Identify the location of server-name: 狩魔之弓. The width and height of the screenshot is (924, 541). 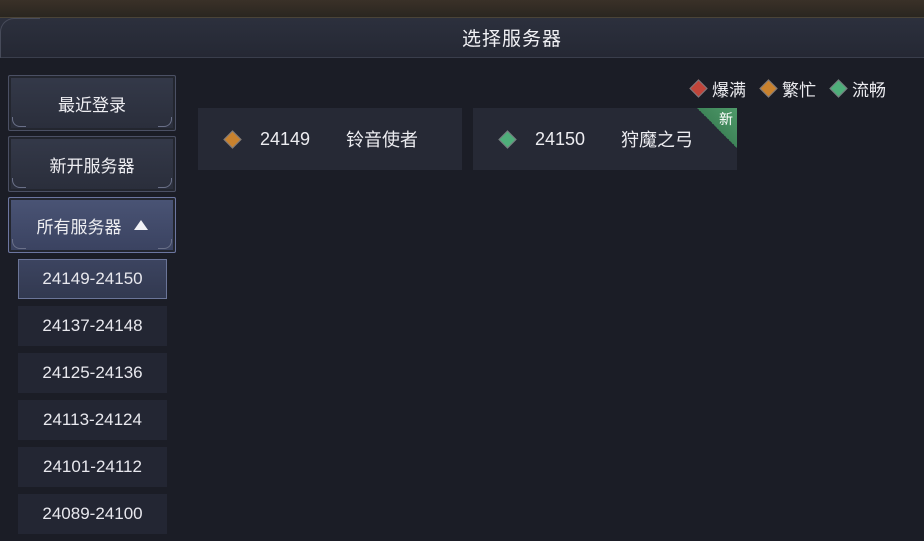
(657, 140).